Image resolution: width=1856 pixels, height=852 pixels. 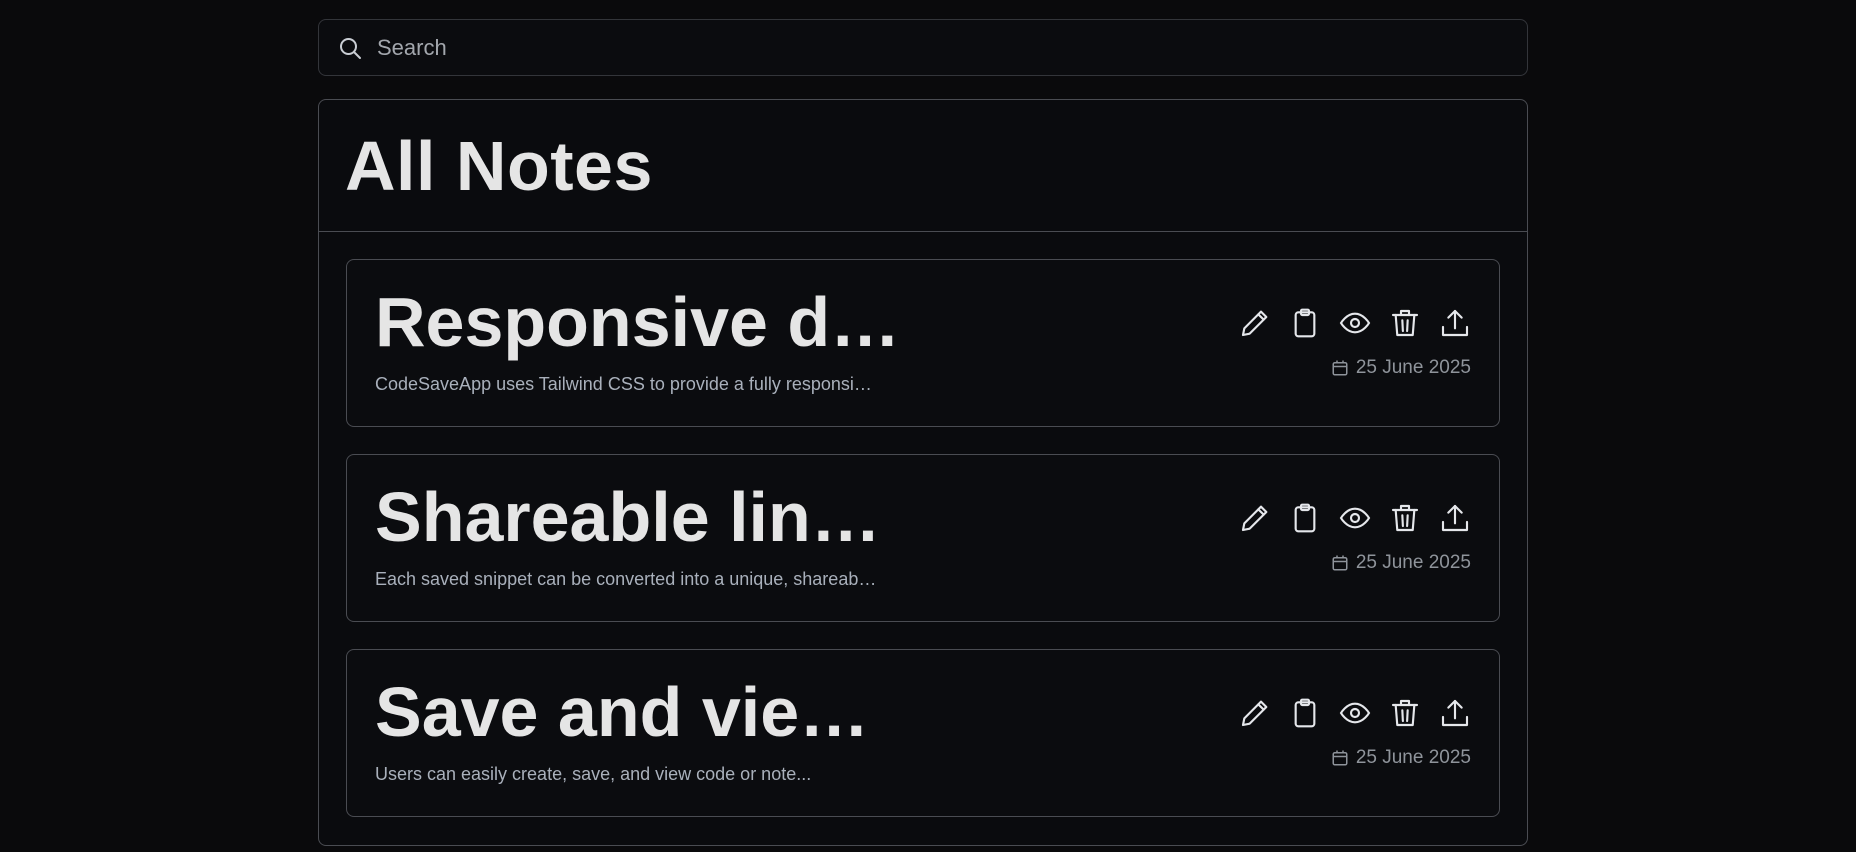 What do you see at coordinates (942, 47) in the screenshot?
I see `search-input` at bounding box center [942, 47].